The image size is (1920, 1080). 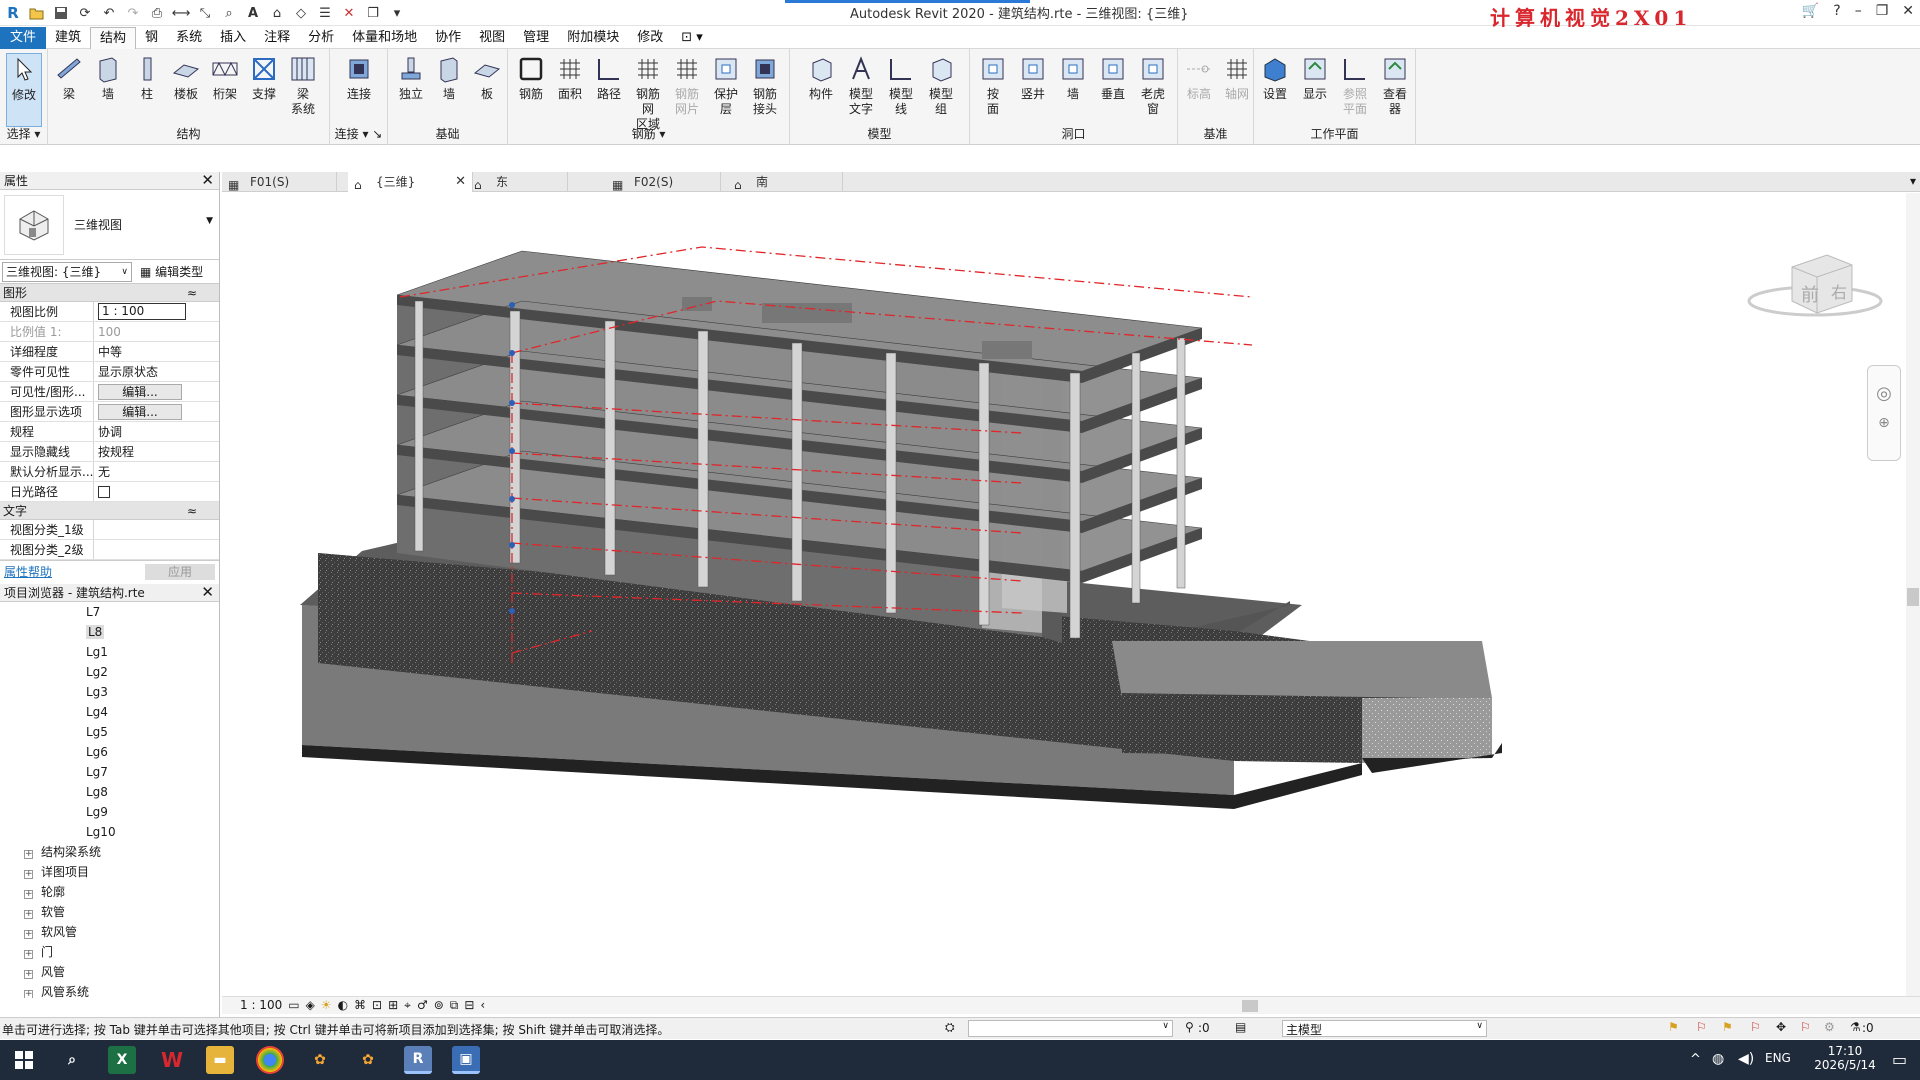 I want to click on highlight-icon: ⊟, so click(x=469, y=1005).